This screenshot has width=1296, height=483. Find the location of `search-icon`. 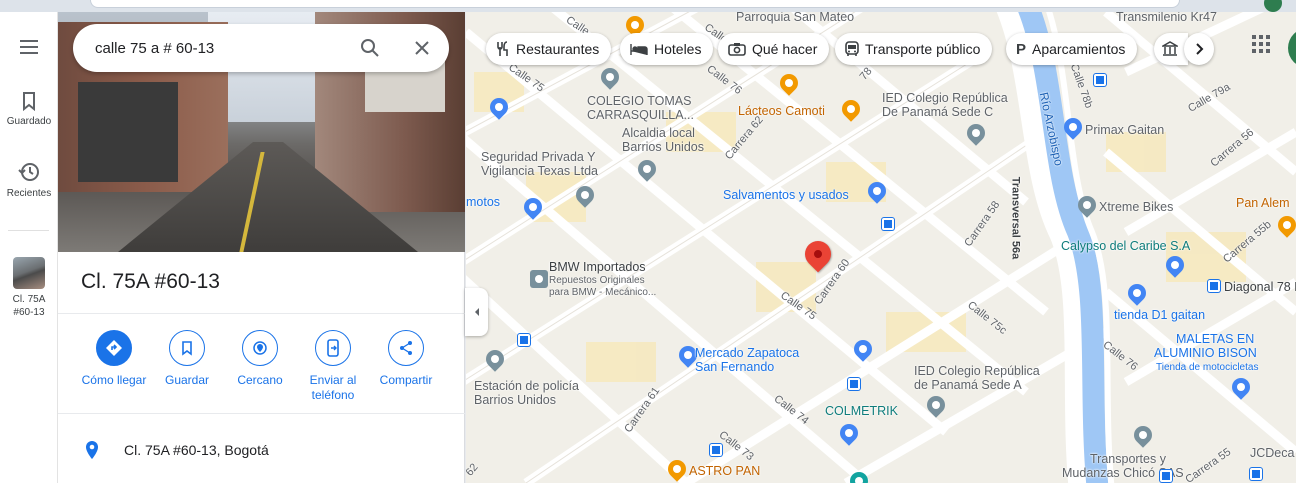

search-icon is located at coordinates (370, 48).